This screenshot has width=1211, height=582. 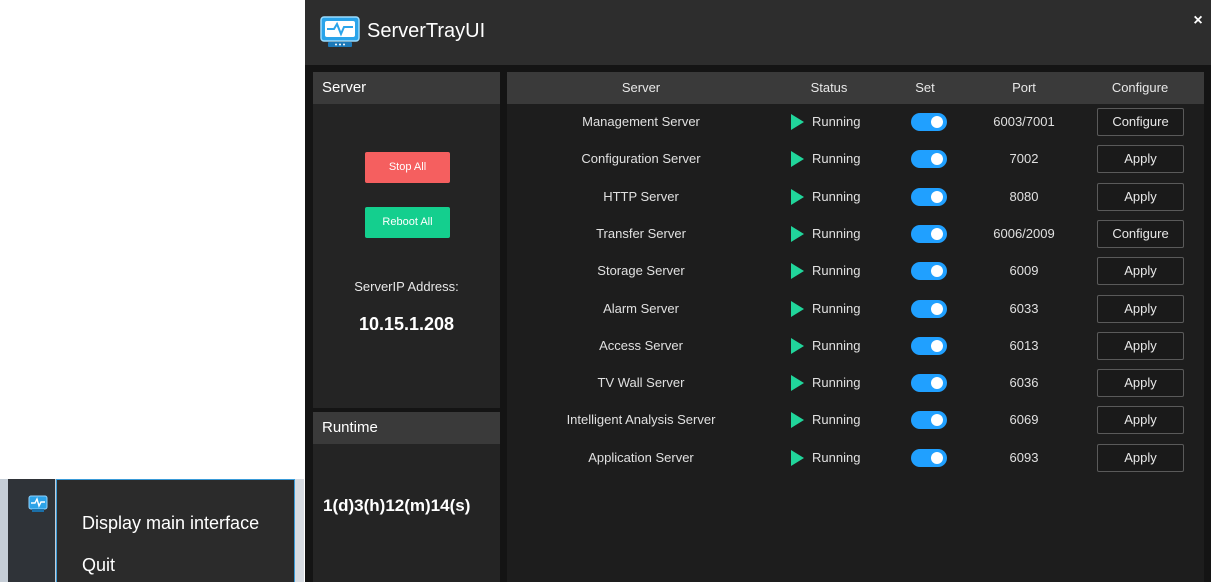 I want to click on port-value: 6013, so click(x=1024, y=345).